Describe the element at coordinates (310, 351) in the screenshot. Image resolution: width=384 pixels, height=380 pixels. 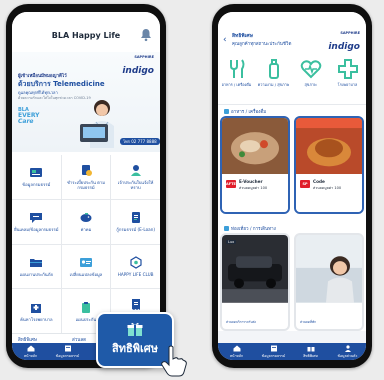
I see `nav-privilege: สิทธิพิเศษ` at that location.